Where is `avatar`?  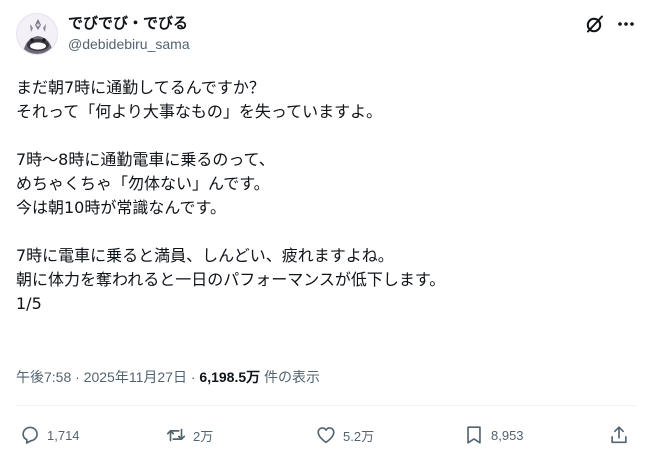 avatar is located at coordinates (37, 34).